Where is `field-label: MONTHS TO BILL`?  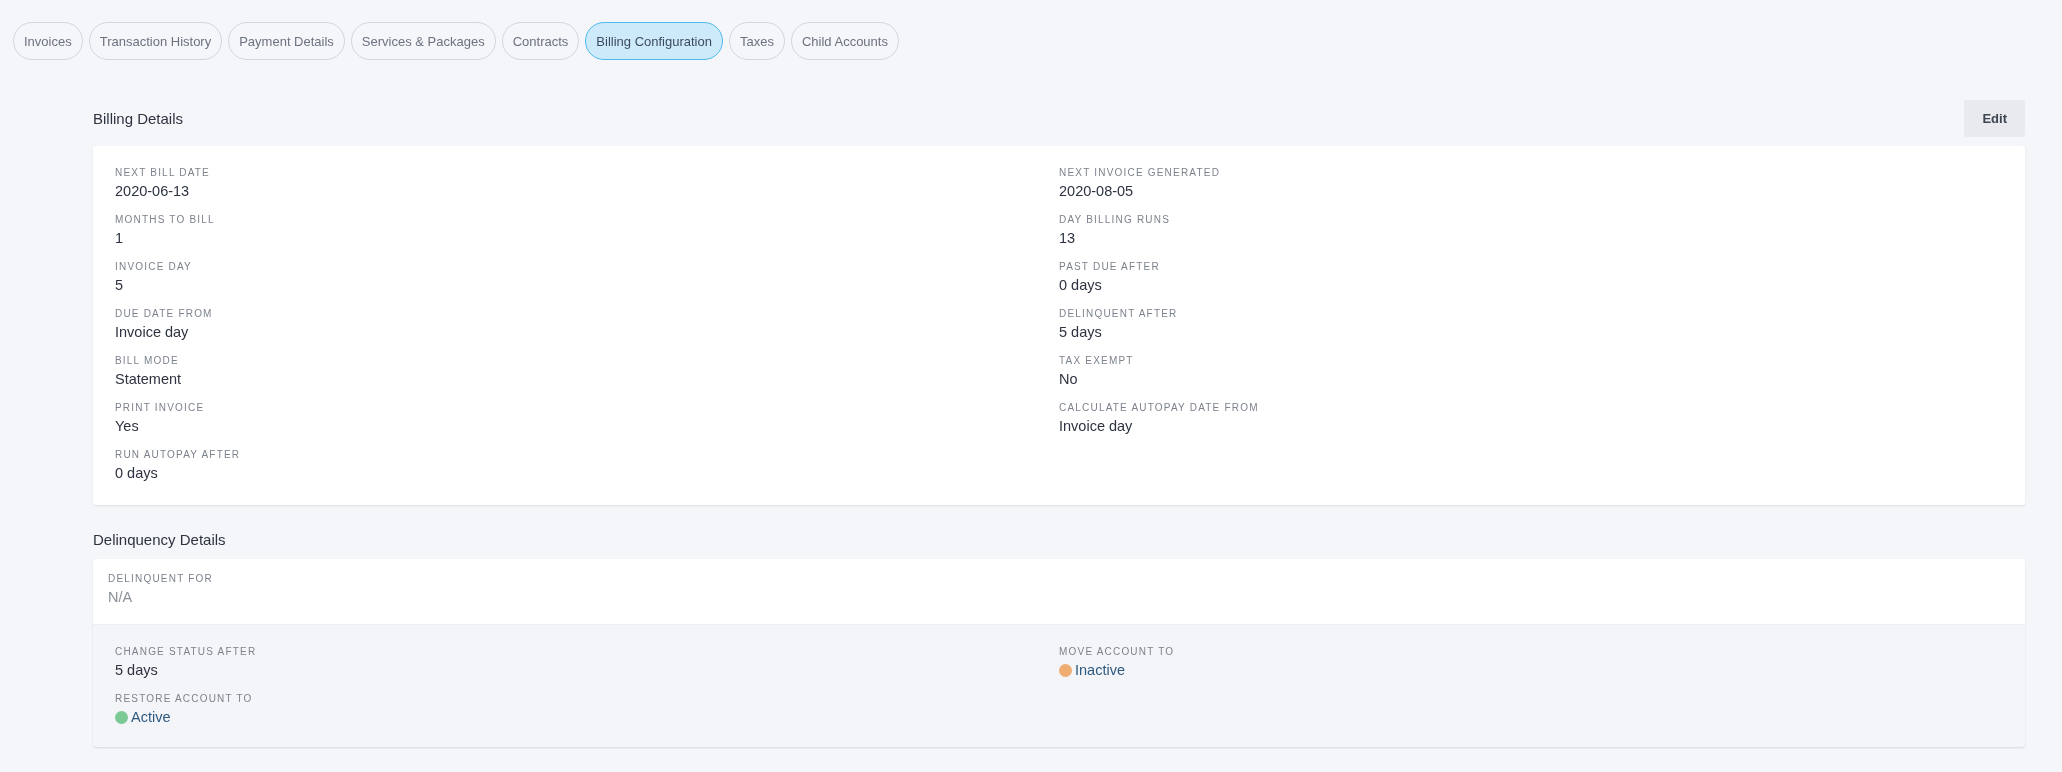
field-label: MONTHS TO BILL is located at coordinates (165, 219).